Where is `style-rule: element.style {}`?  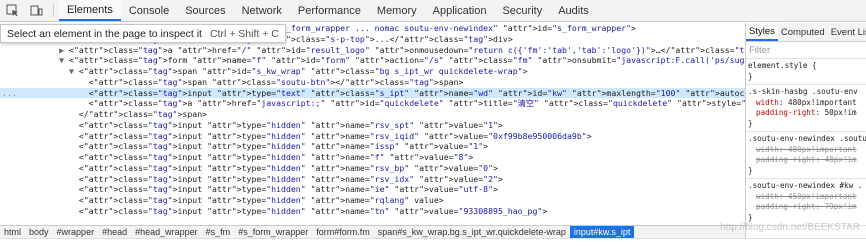 style-rule: element.style {} is located at coordinates (806, 72).